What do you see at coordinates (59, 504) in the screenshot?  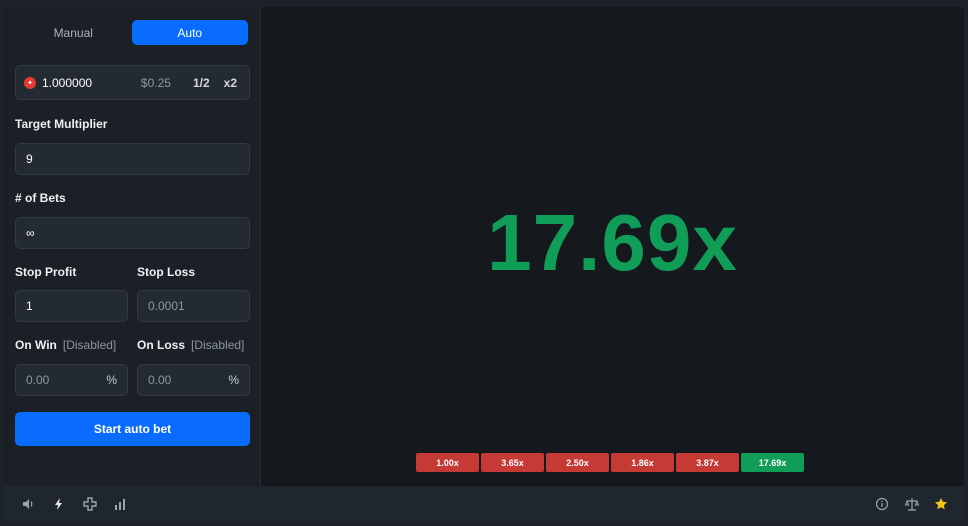 I see `lightning-icon` at bounding box center [59, 504].